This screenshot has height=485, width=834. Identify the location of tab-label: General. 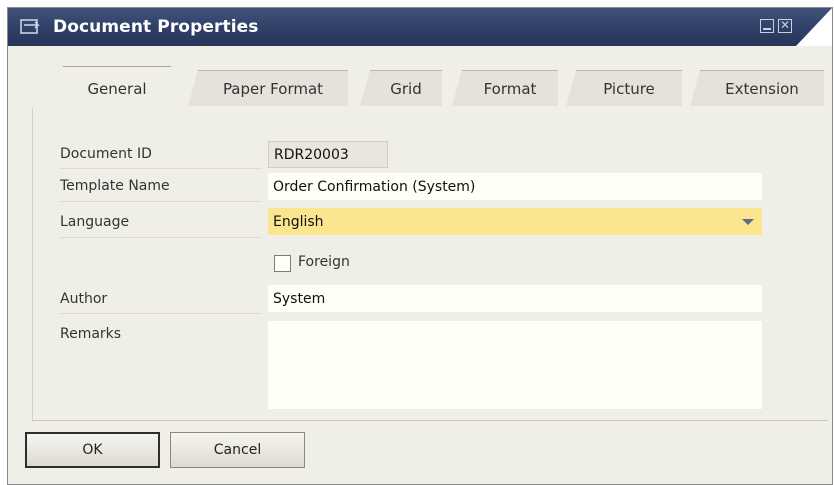
(117, 88).